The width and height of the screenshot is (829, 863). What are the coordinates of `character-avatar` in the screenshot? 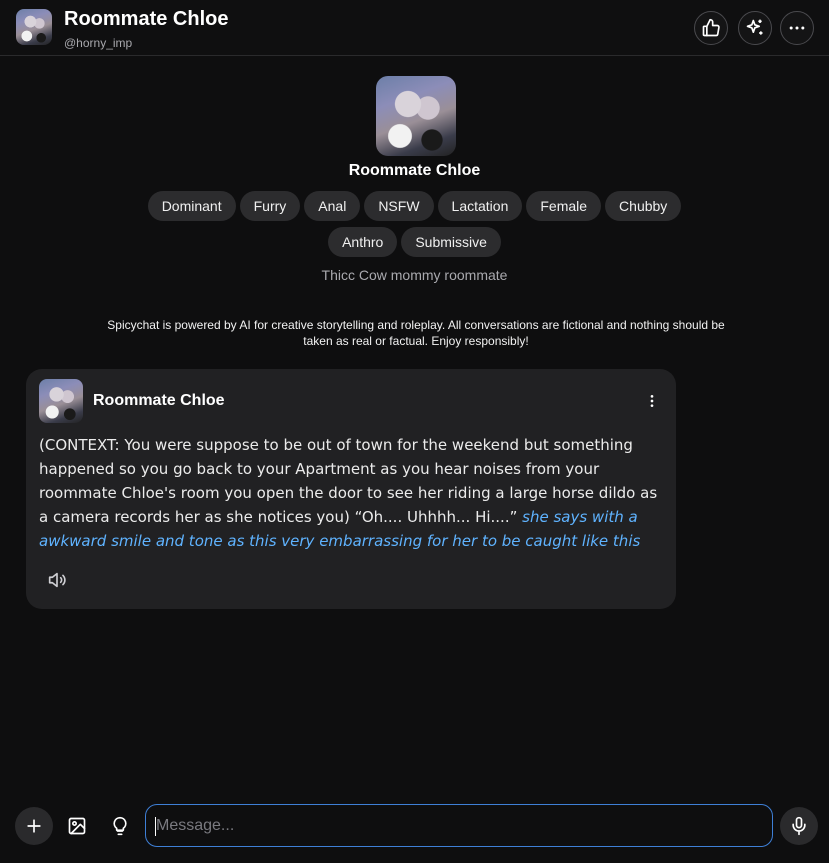 It's located at (34, 27).